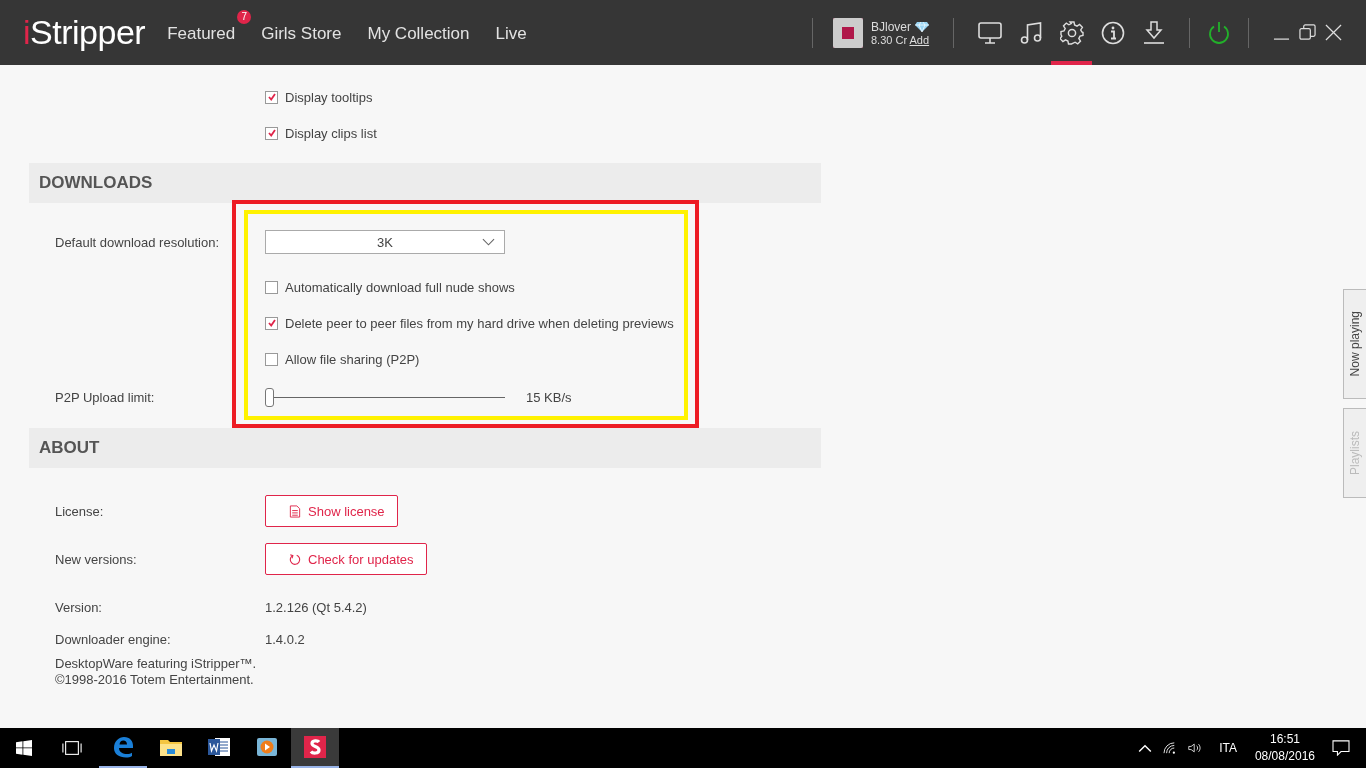 The height and width of the screenshot is (768, 1366). I want to click on field-label: Default download resolution:, so click(138, 242).